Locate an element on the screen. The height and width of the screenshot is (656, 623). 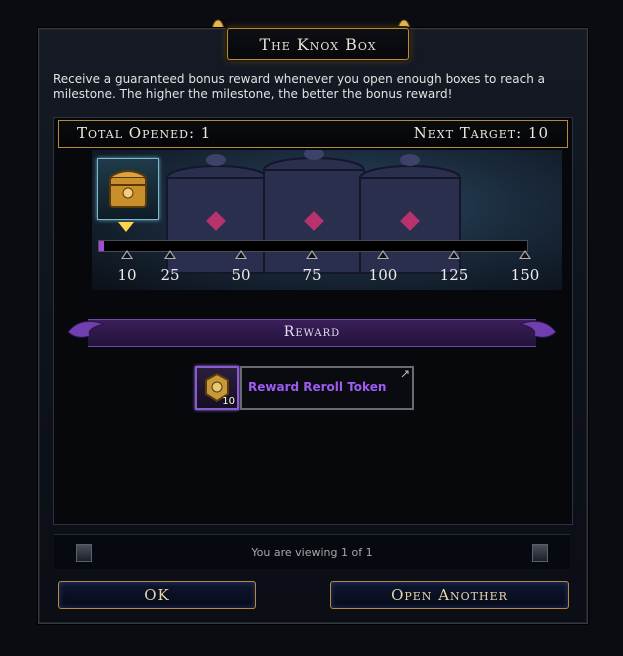
total-opened-label: Total Opened: 1 is located at coordinates (144, 133).